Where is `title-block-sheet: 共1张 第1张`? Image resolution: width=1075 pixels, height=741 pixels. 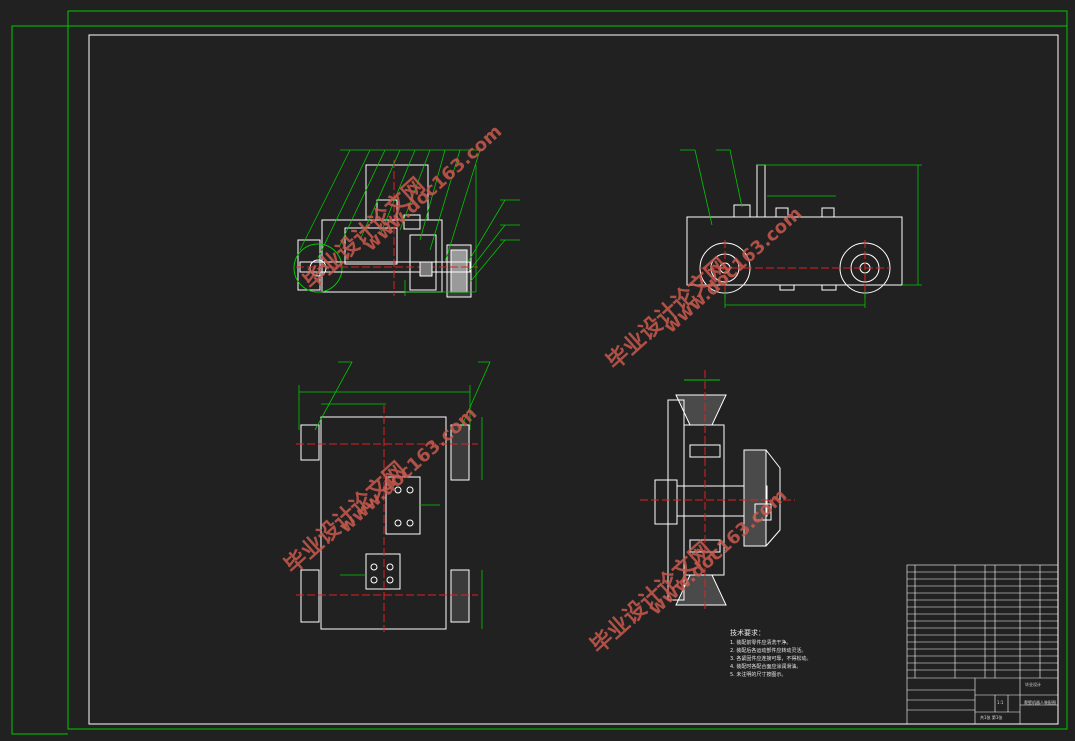 title-block-sheet: 共1张 第1张 is located at coordinates (991, 717).